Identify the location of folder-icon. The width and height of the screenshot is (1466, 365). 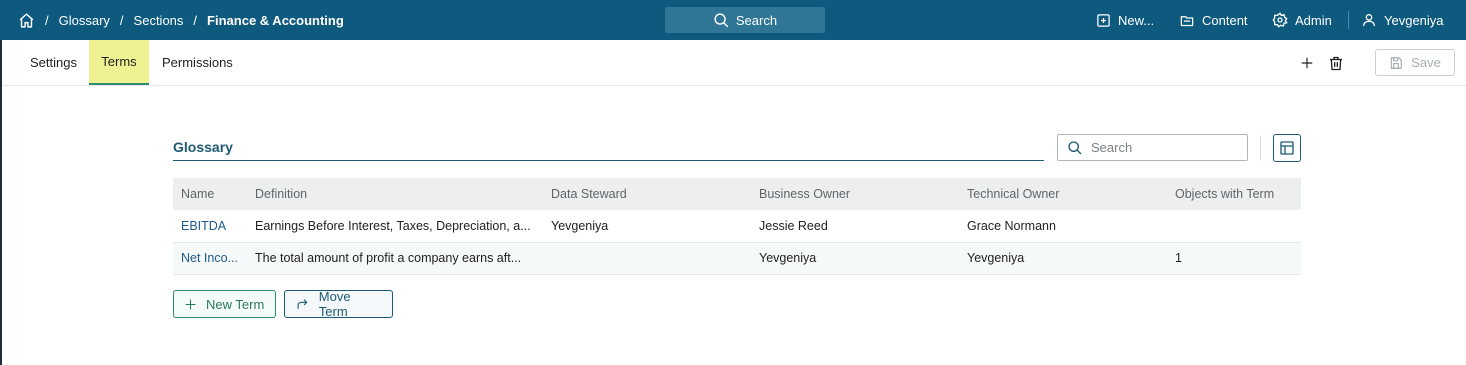
(1187, 20).